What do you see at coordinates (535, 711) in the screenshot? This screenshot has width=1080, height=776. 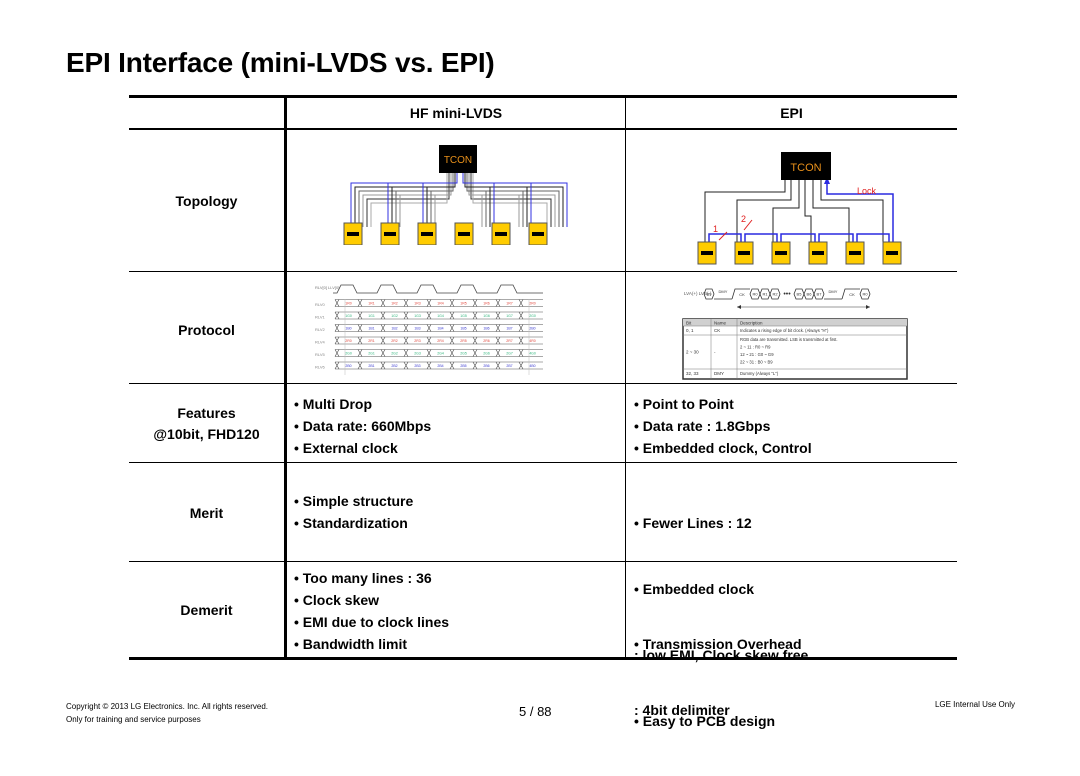 I see `page-number: 5 / 88` at bounding box center [535, 711].